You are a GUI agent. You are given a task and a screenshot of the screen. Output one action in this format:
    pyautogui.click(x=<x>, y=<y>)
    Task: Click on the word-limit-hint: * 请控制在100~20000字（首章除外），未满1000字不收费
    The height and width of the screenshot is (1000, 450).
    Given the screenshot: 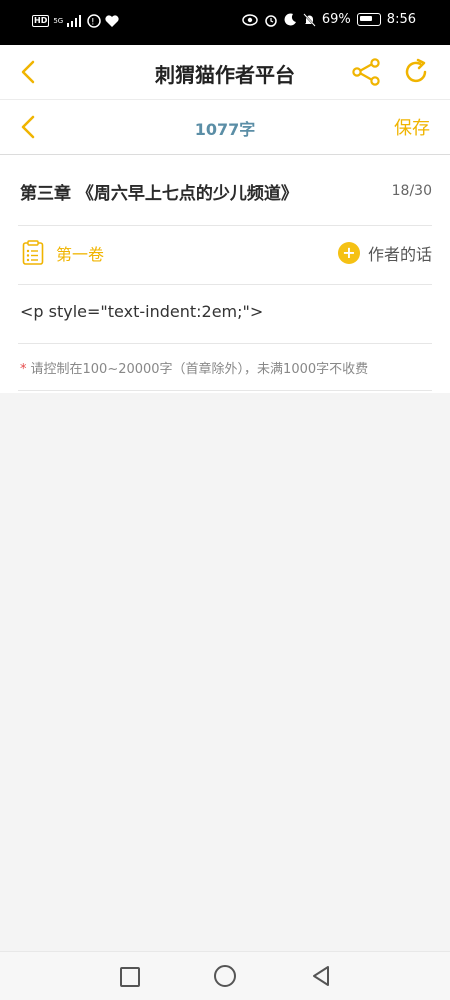 What is the action you would take?
    pyautogui.click(x=194, y=367)
    